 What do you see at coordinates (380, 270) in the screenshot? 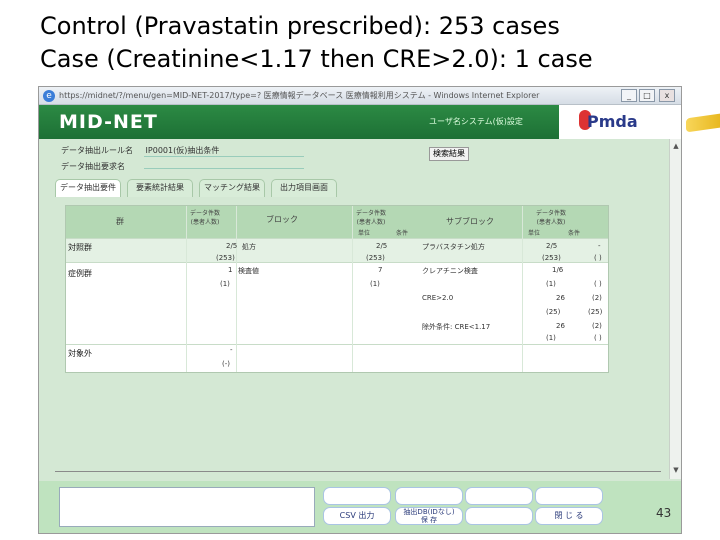
I see `cell-count-2: 7` at bounding box center [380, 270].